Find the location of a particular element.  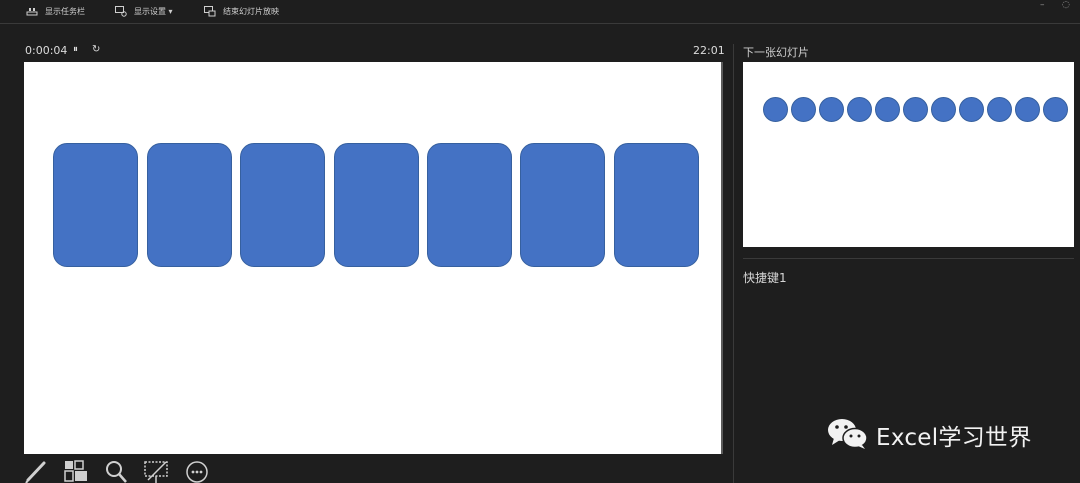

end-slideshow-label: 结束幻灯片放映 is located at coordinates (251, 11).